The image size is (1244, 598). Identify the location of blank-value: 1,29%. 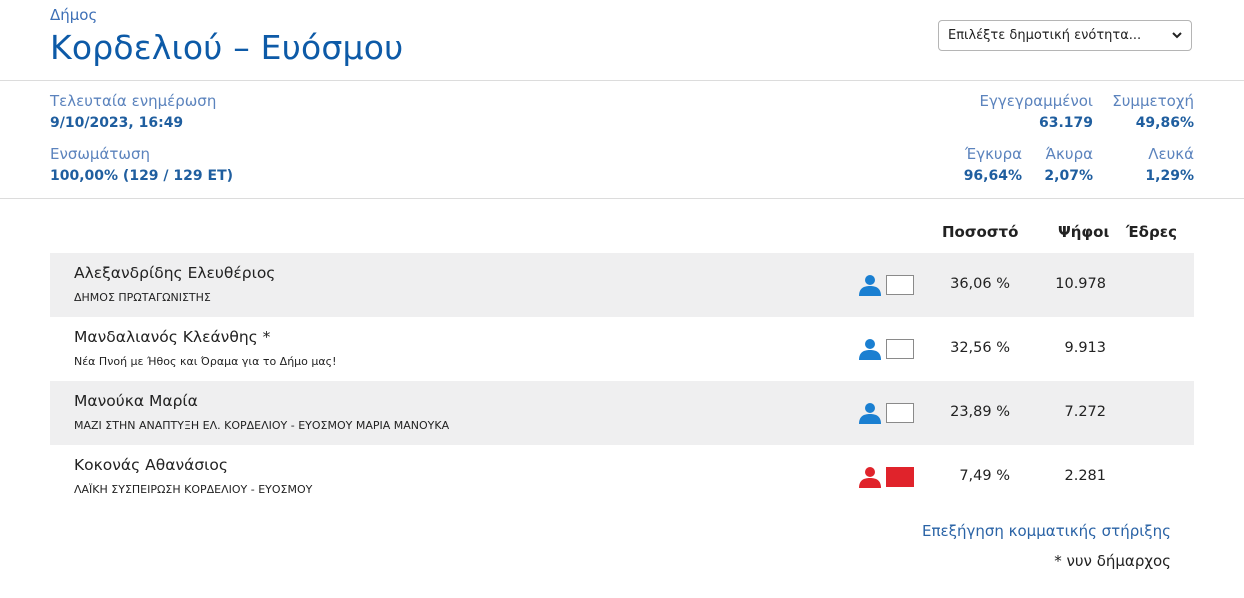
(1169, 176).